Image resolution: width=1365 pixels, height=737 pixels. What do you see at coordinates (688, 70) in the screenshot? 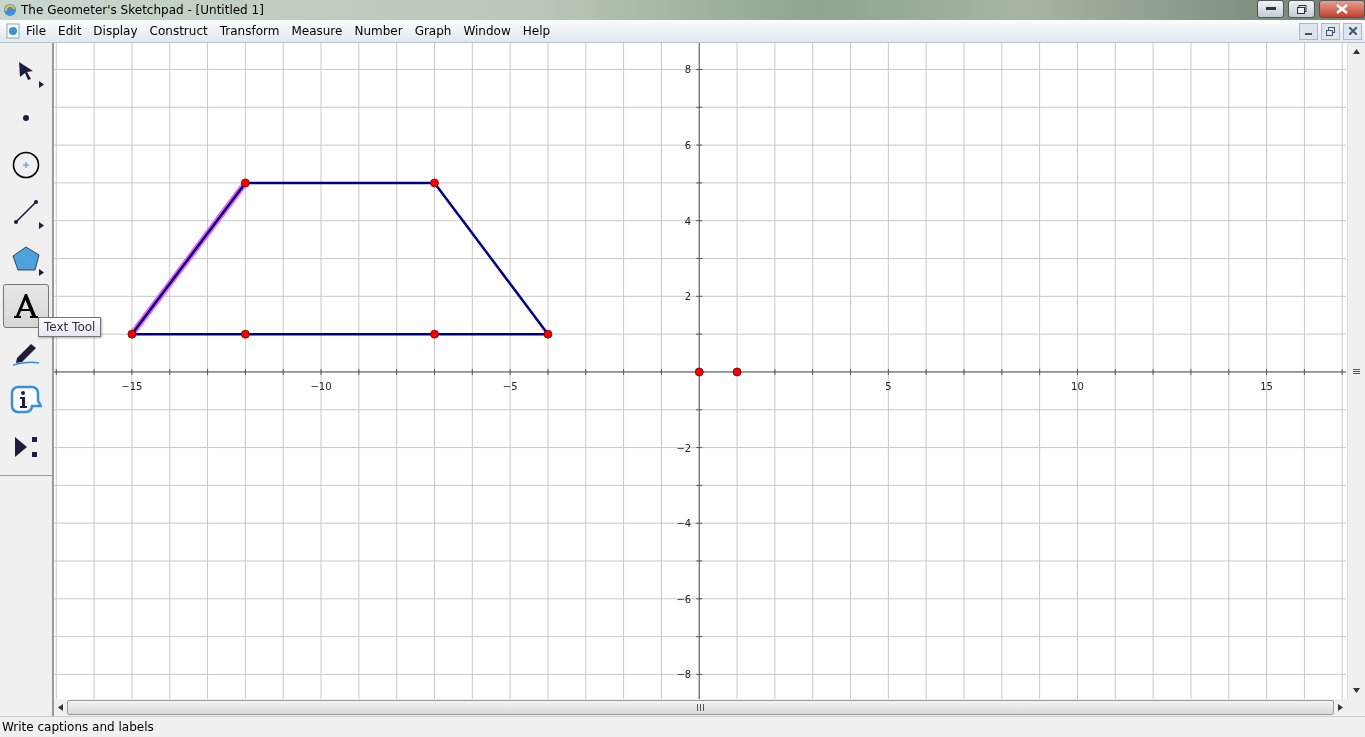
I see `tick-label: 8` at bounding box center [688, 70].